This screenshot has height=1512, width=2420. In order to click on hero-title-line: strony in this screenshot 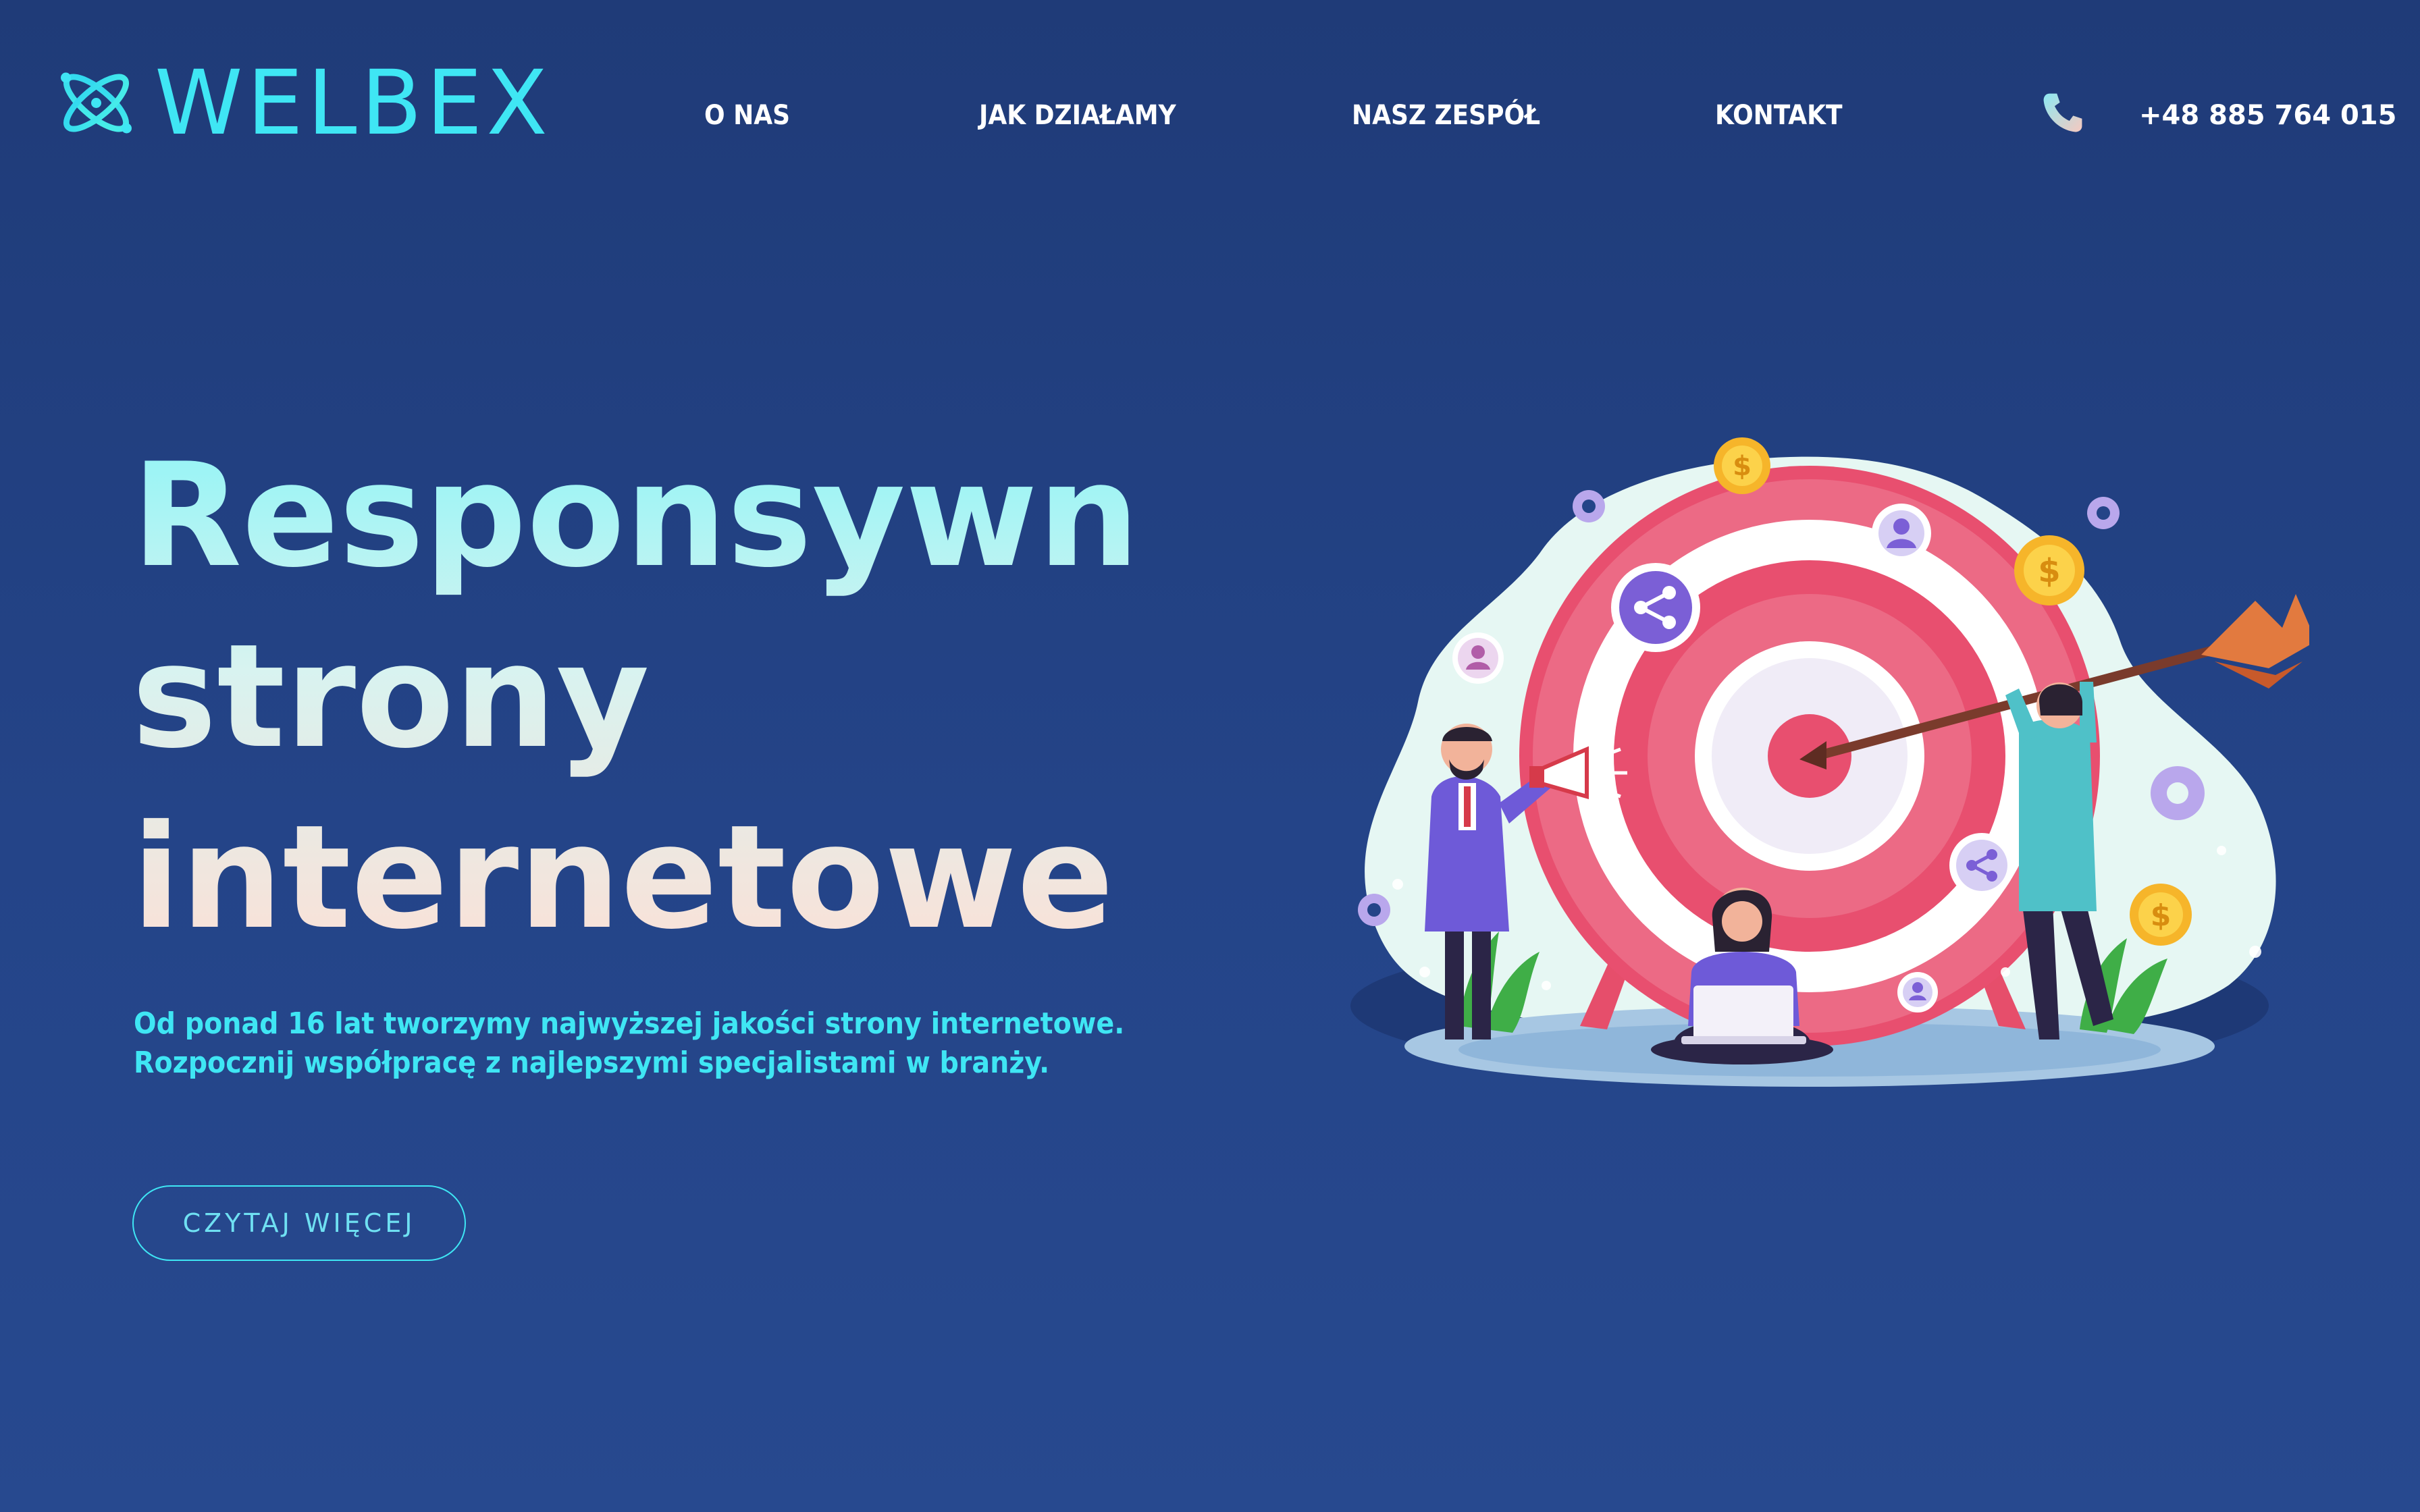, I will do `click(391, 696)`.